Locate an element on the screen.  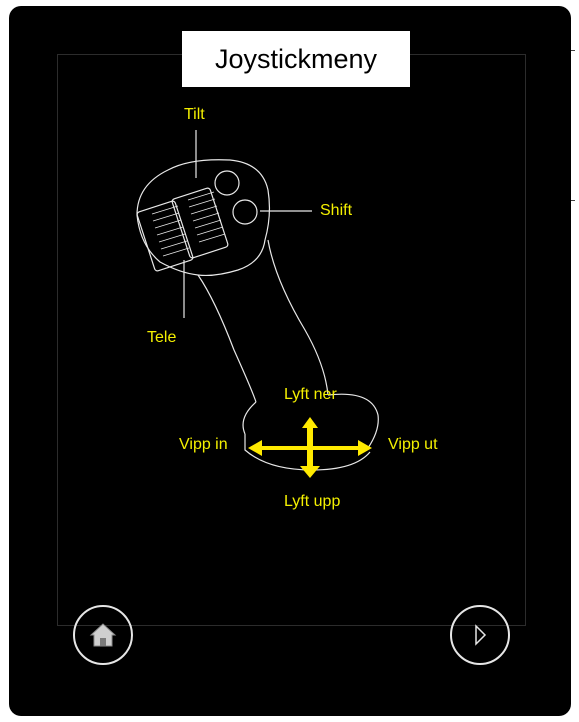
tilt-out-label: Vipp ut is located at coordinates (413, 444).